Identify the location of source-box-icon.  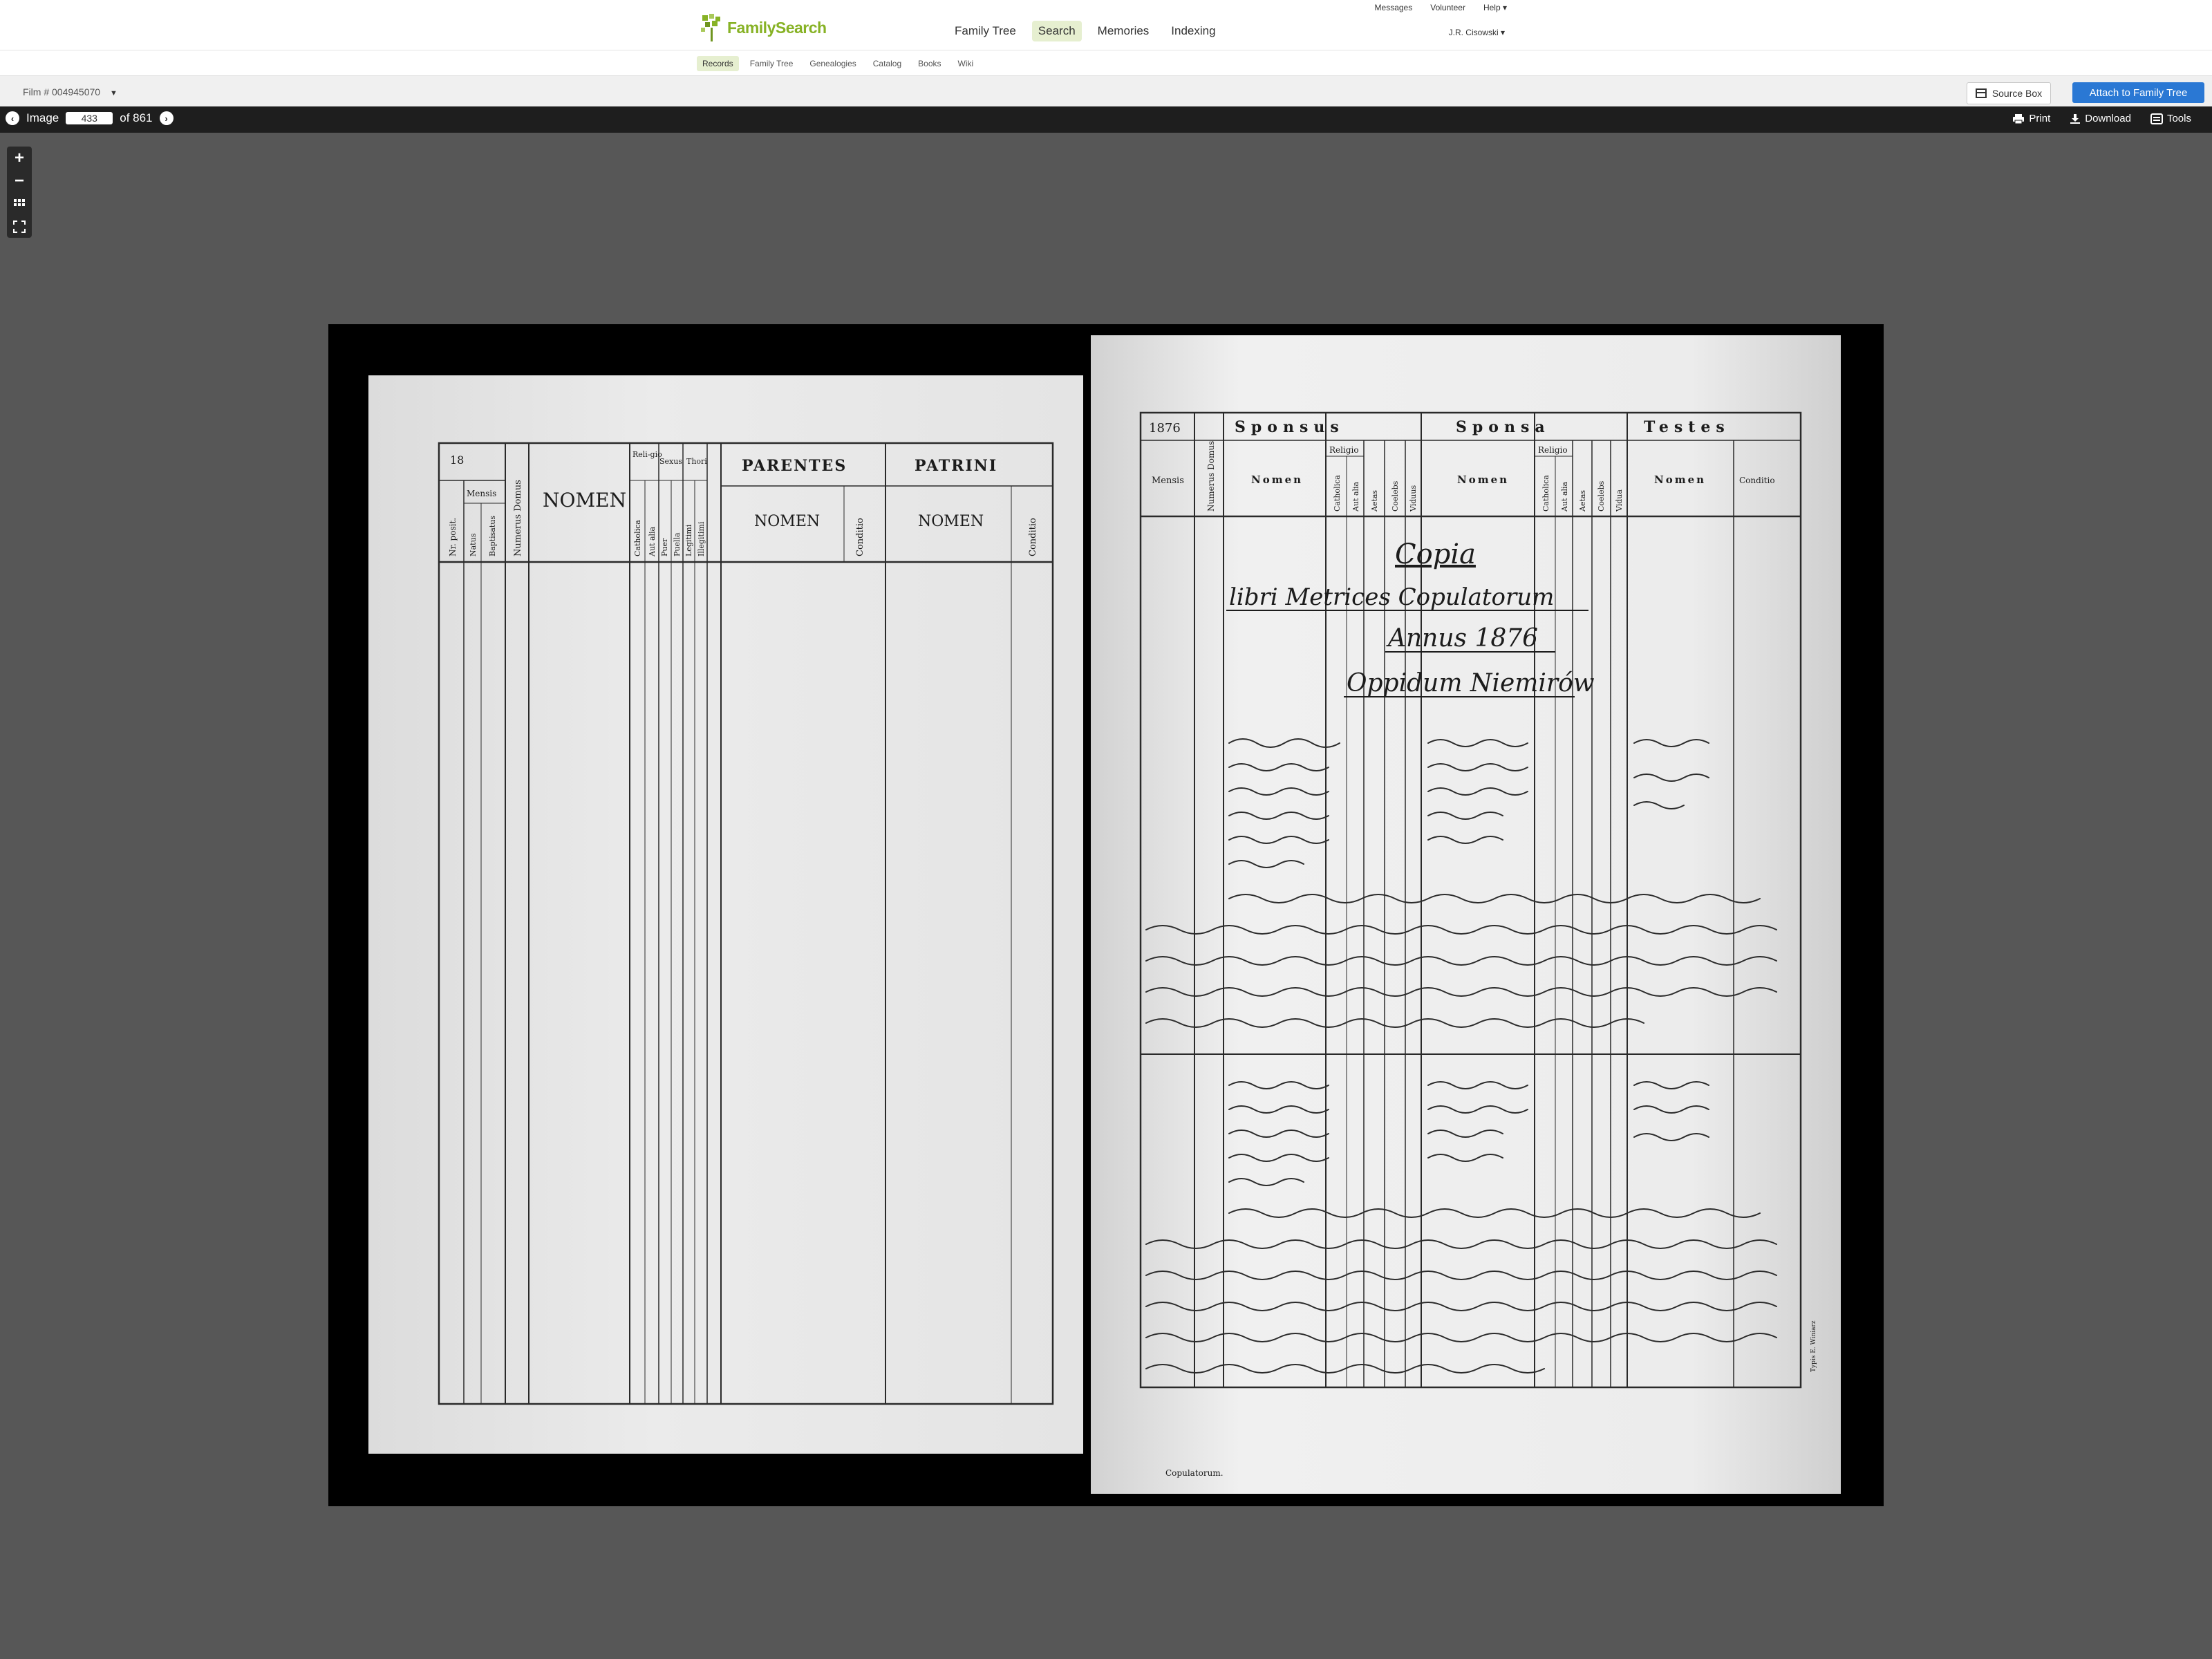
(1981, 93).